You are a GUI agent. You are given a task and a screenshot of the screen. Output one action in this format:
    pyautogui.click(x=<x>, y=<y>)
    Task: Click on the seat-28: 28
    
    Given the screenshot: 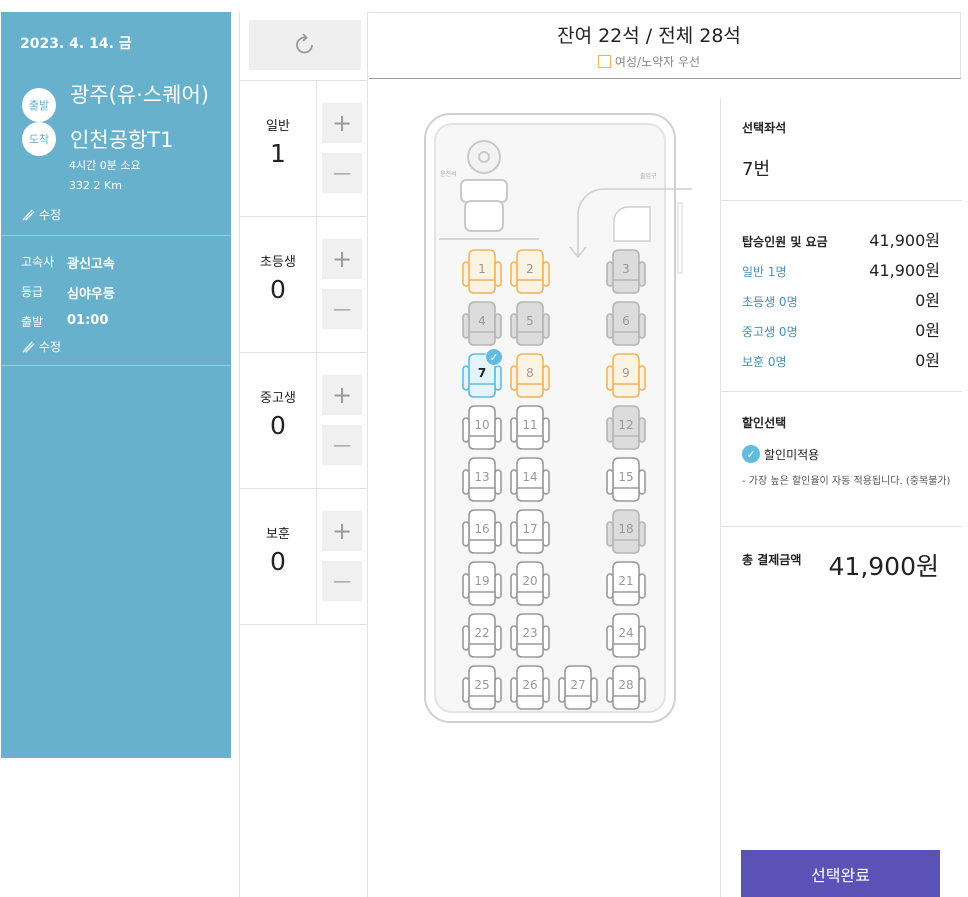 What is the action you would take?
    pyautogui.click(x=626, y=688)
    